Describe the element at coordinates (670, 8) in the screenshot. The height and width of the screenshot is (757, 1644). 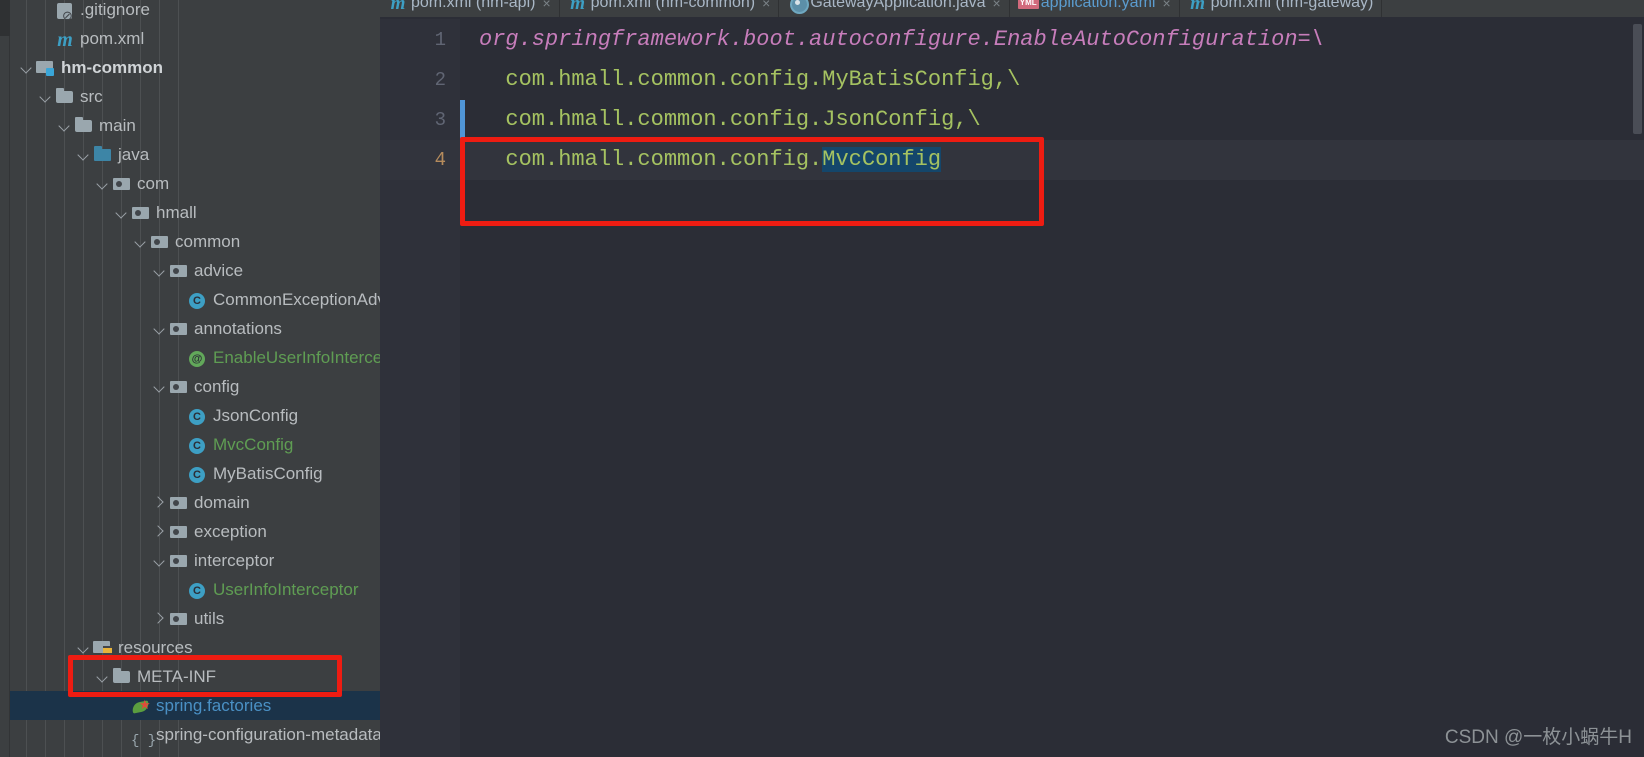
I see `editor-tab: pom.xml (hm-common) ×` at that location.